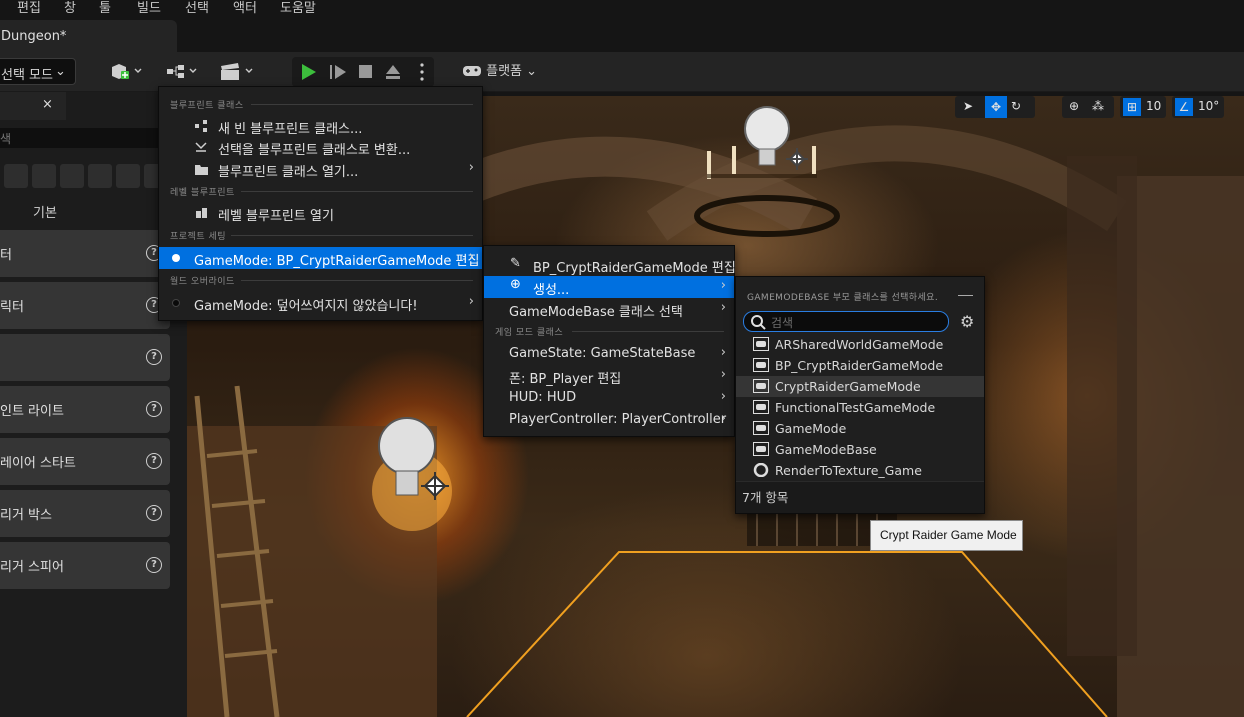 This screenshot has width=1244, height=717. I want to click on menu-build: 빌드, so click(149, 8).